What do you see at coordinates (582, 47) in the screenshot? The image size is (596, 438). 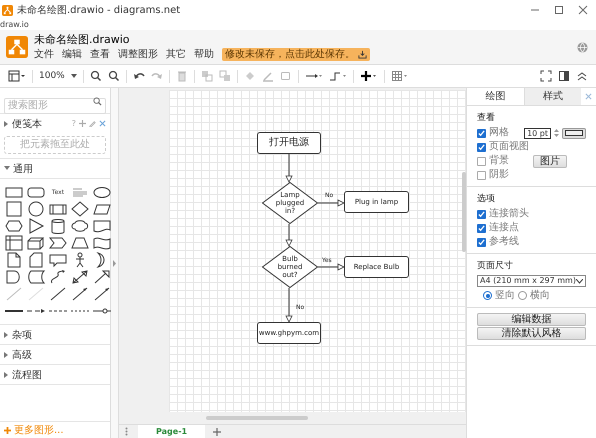 I see `globe-icon` at bounding box center [582, 47].